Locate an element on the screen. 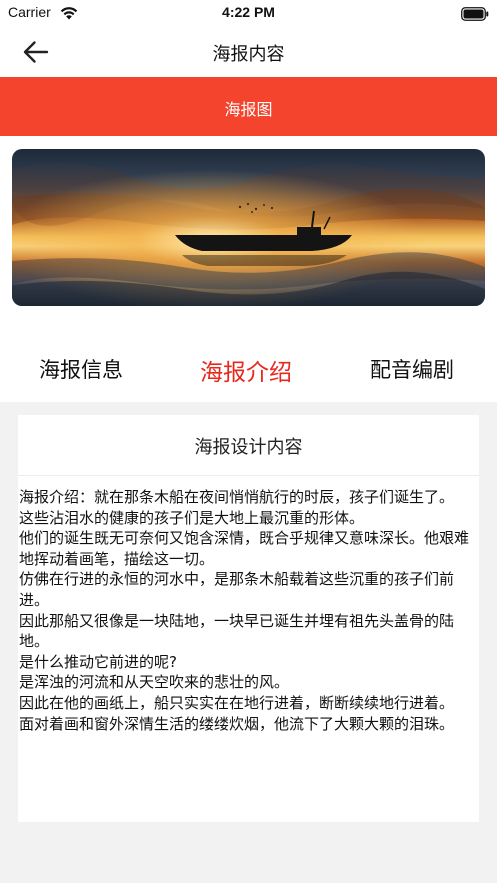 Image resolution: width=497 pixels, height=883 pixels. battery-icon is located at coordinates (475, 15).